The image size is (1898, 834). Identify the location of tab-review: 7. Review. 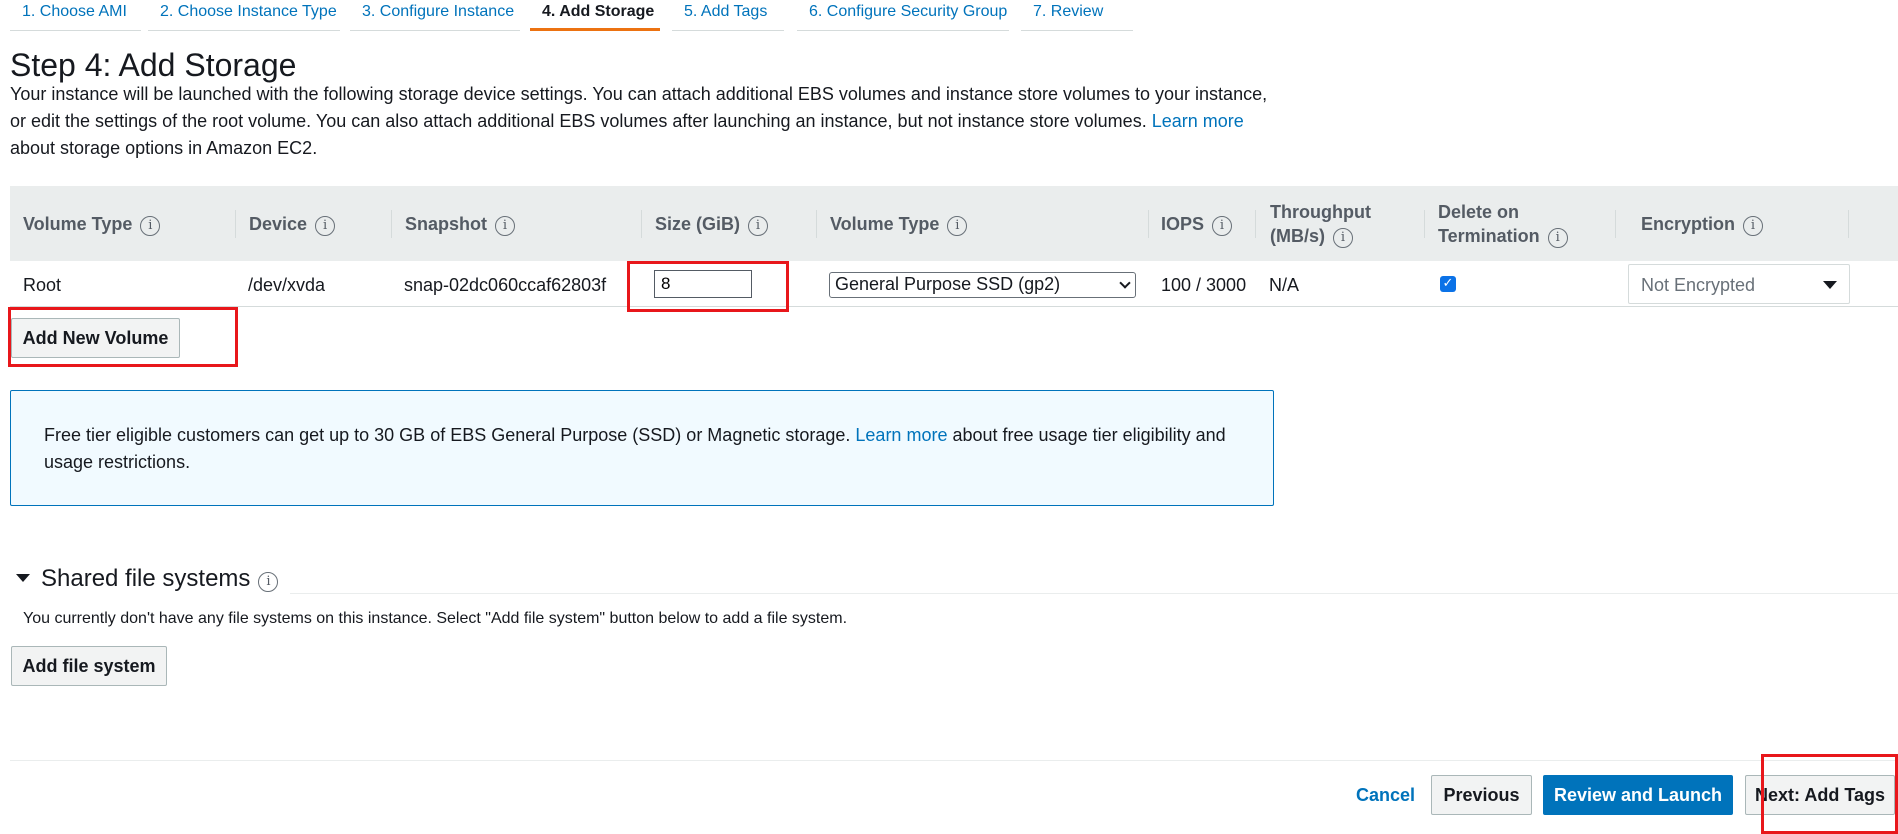
(1077, 15).